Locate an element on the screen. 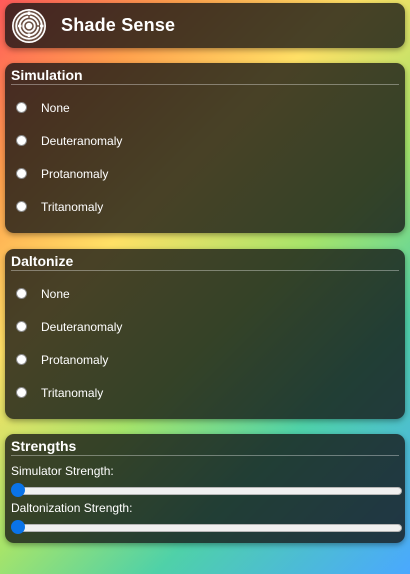  simulation-option-none: None is located at coordinates (205, 107).